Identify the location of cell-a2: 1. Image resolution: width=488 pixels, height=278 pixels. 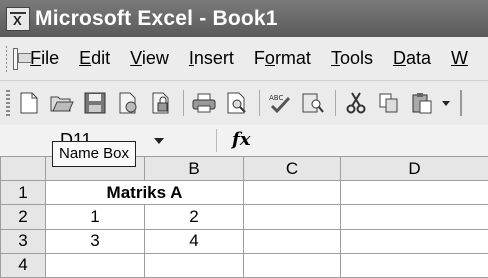
(95, 217).